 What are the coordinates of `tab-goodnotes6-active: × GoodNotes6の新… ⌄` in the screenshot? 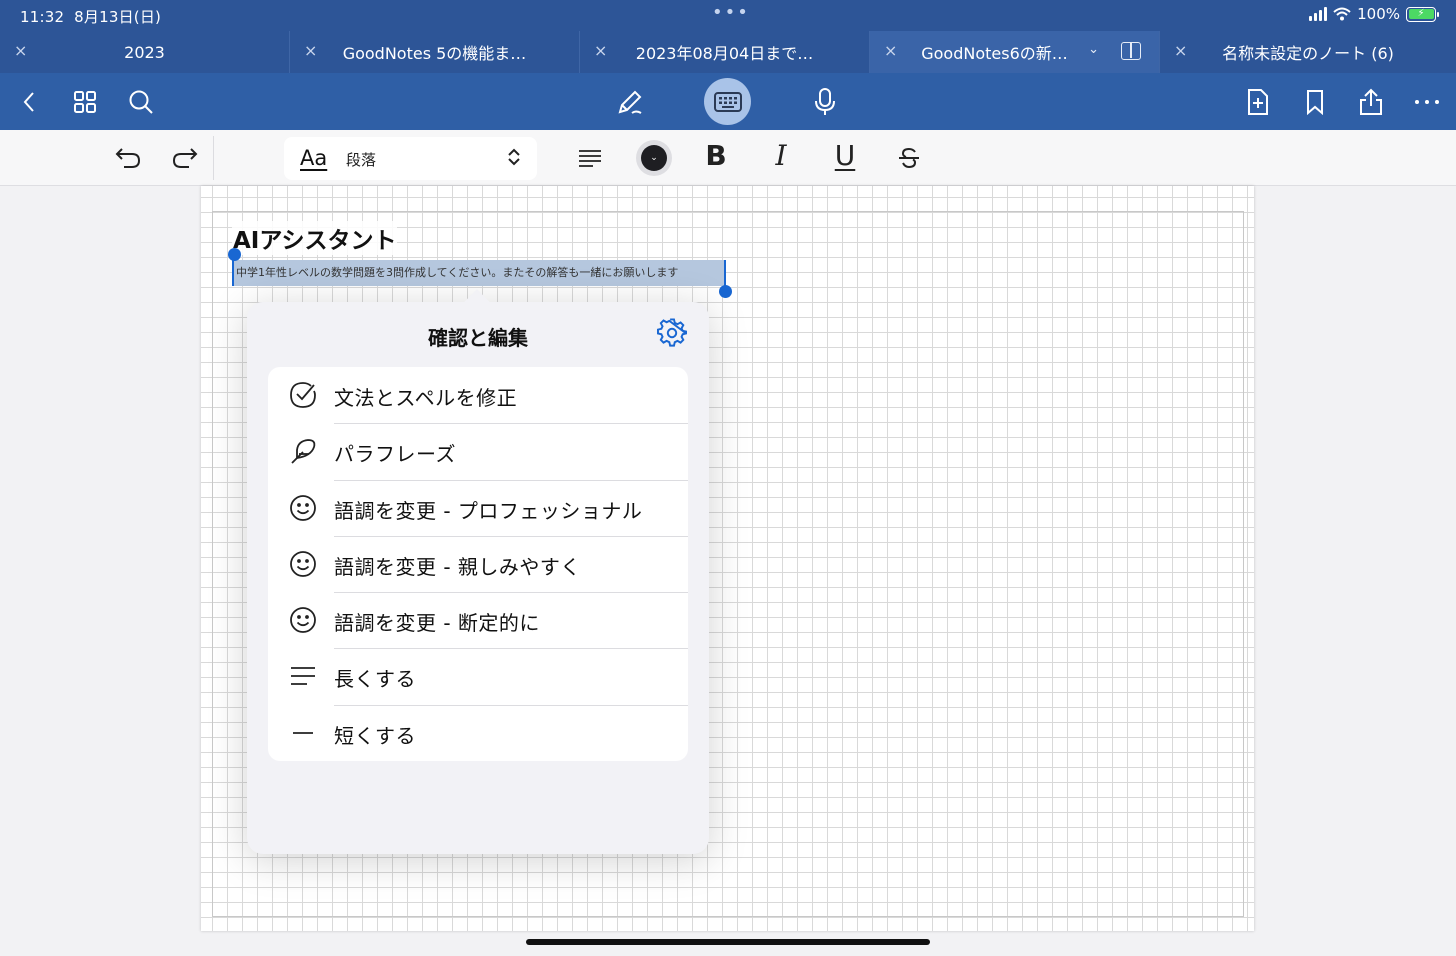 It's located at (1015, 52).